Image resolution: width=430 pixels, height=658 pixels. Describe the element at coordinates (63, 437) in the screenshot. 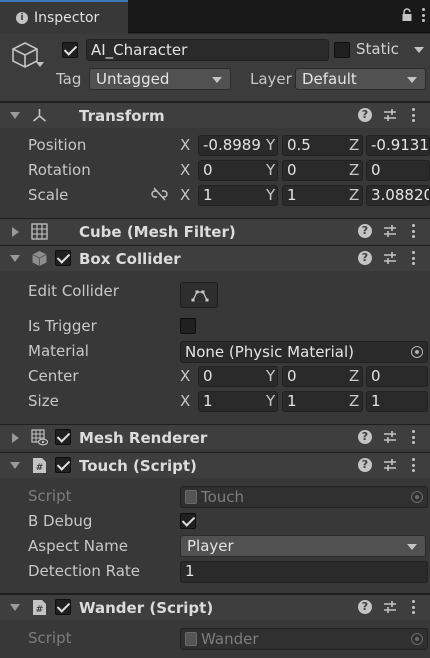

I see `mesh-renderer-enabled-checkbox` at that location.